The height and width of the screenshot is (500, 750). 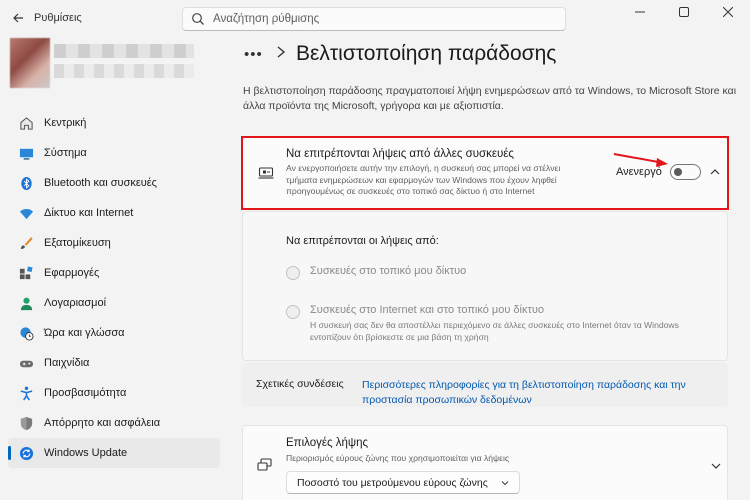 I want to click on related-links-label: Σχετικές συνδέσεις, so click(x=300, y=384).